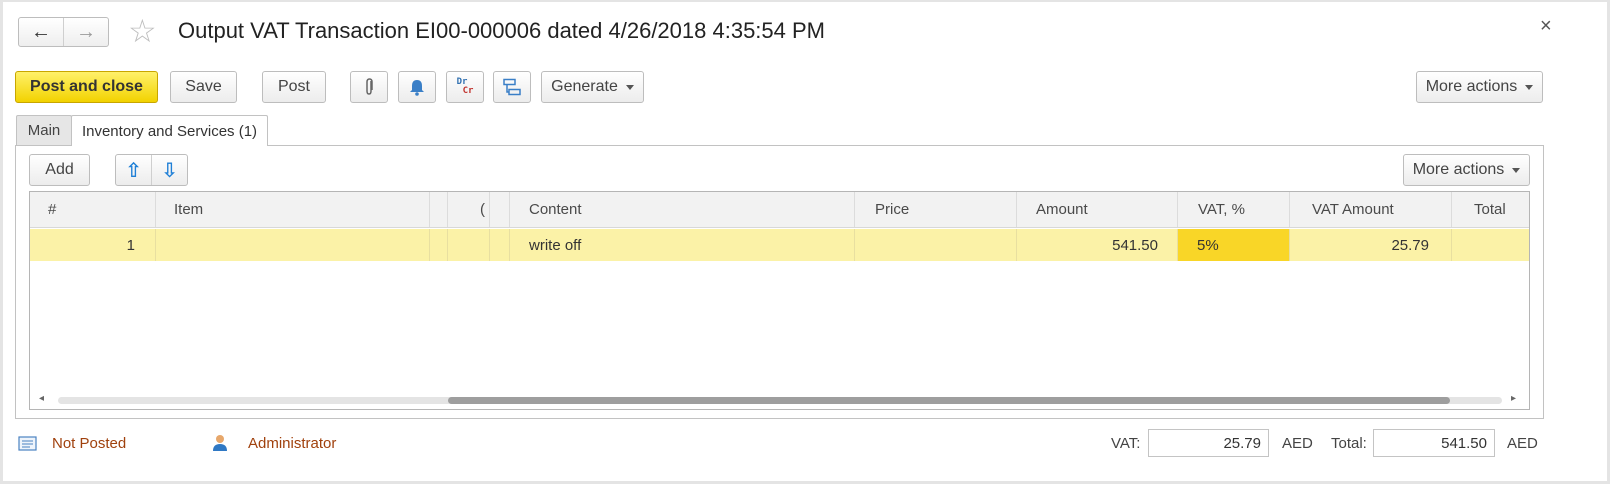 The height and width of the screenshot is (484, 1610). I want to click on save-label: Save, so click(203, 86).